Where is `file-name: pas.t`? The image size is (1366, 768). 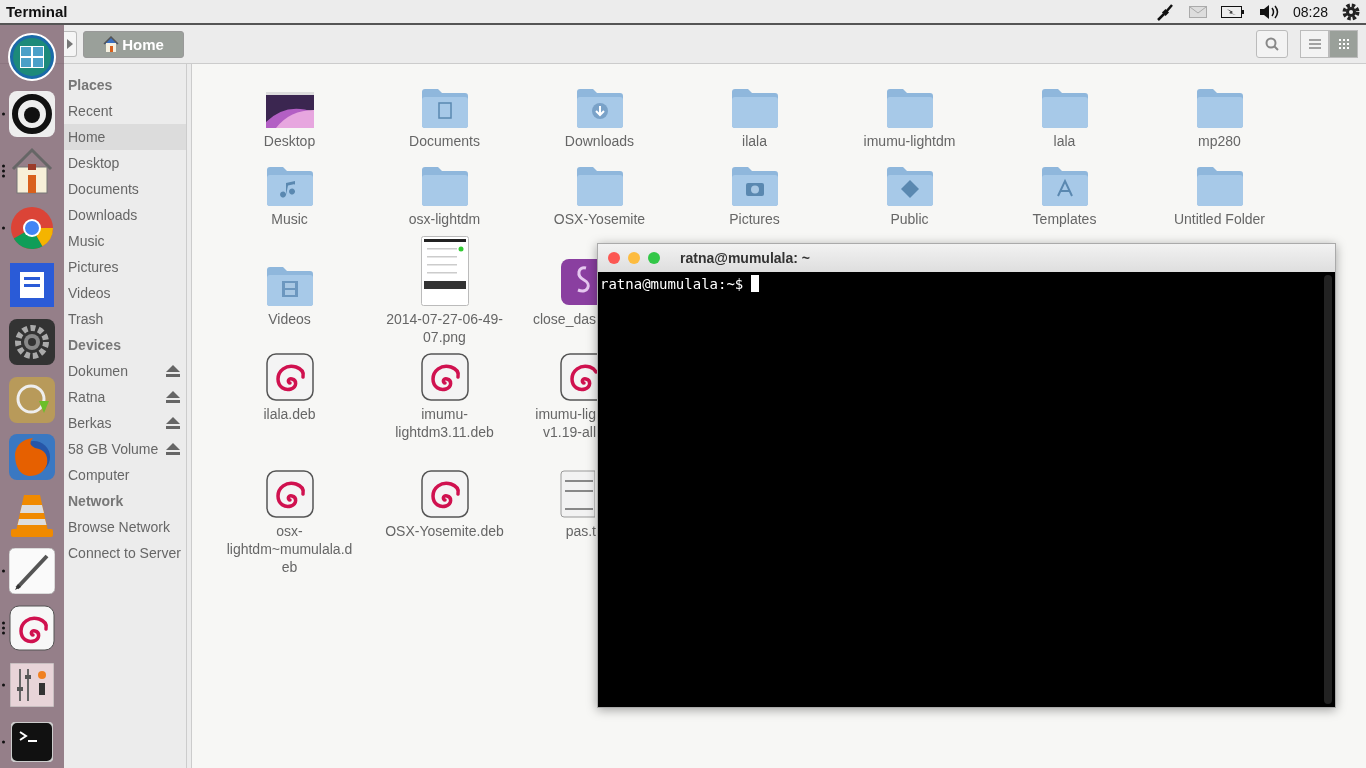
file-name: pas.t is located at coordinates (559, 531).